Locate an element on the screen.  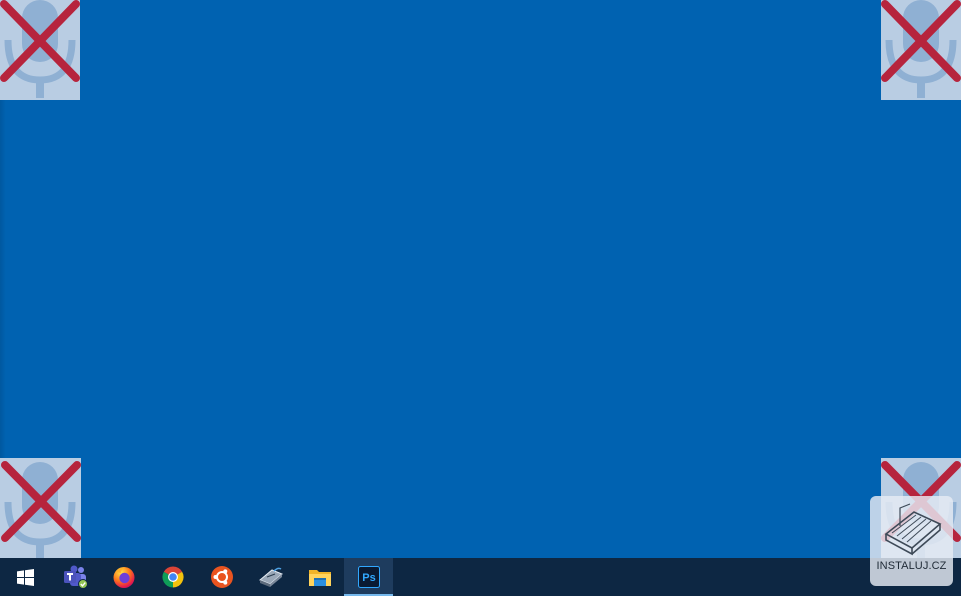
instaluj-watermark: INSTALUJ.CZ is located at coordinates (911, 541).